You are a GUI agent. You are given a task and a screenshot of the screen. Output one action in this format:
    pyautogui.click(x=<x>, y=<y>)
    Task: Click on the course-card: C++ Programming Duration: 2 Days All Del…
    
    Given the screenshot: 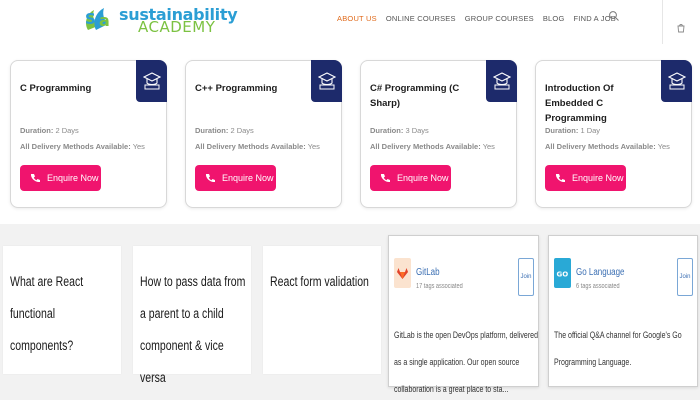 What is the action you would take?
    pyautogui.click(x=263, y=134)
    